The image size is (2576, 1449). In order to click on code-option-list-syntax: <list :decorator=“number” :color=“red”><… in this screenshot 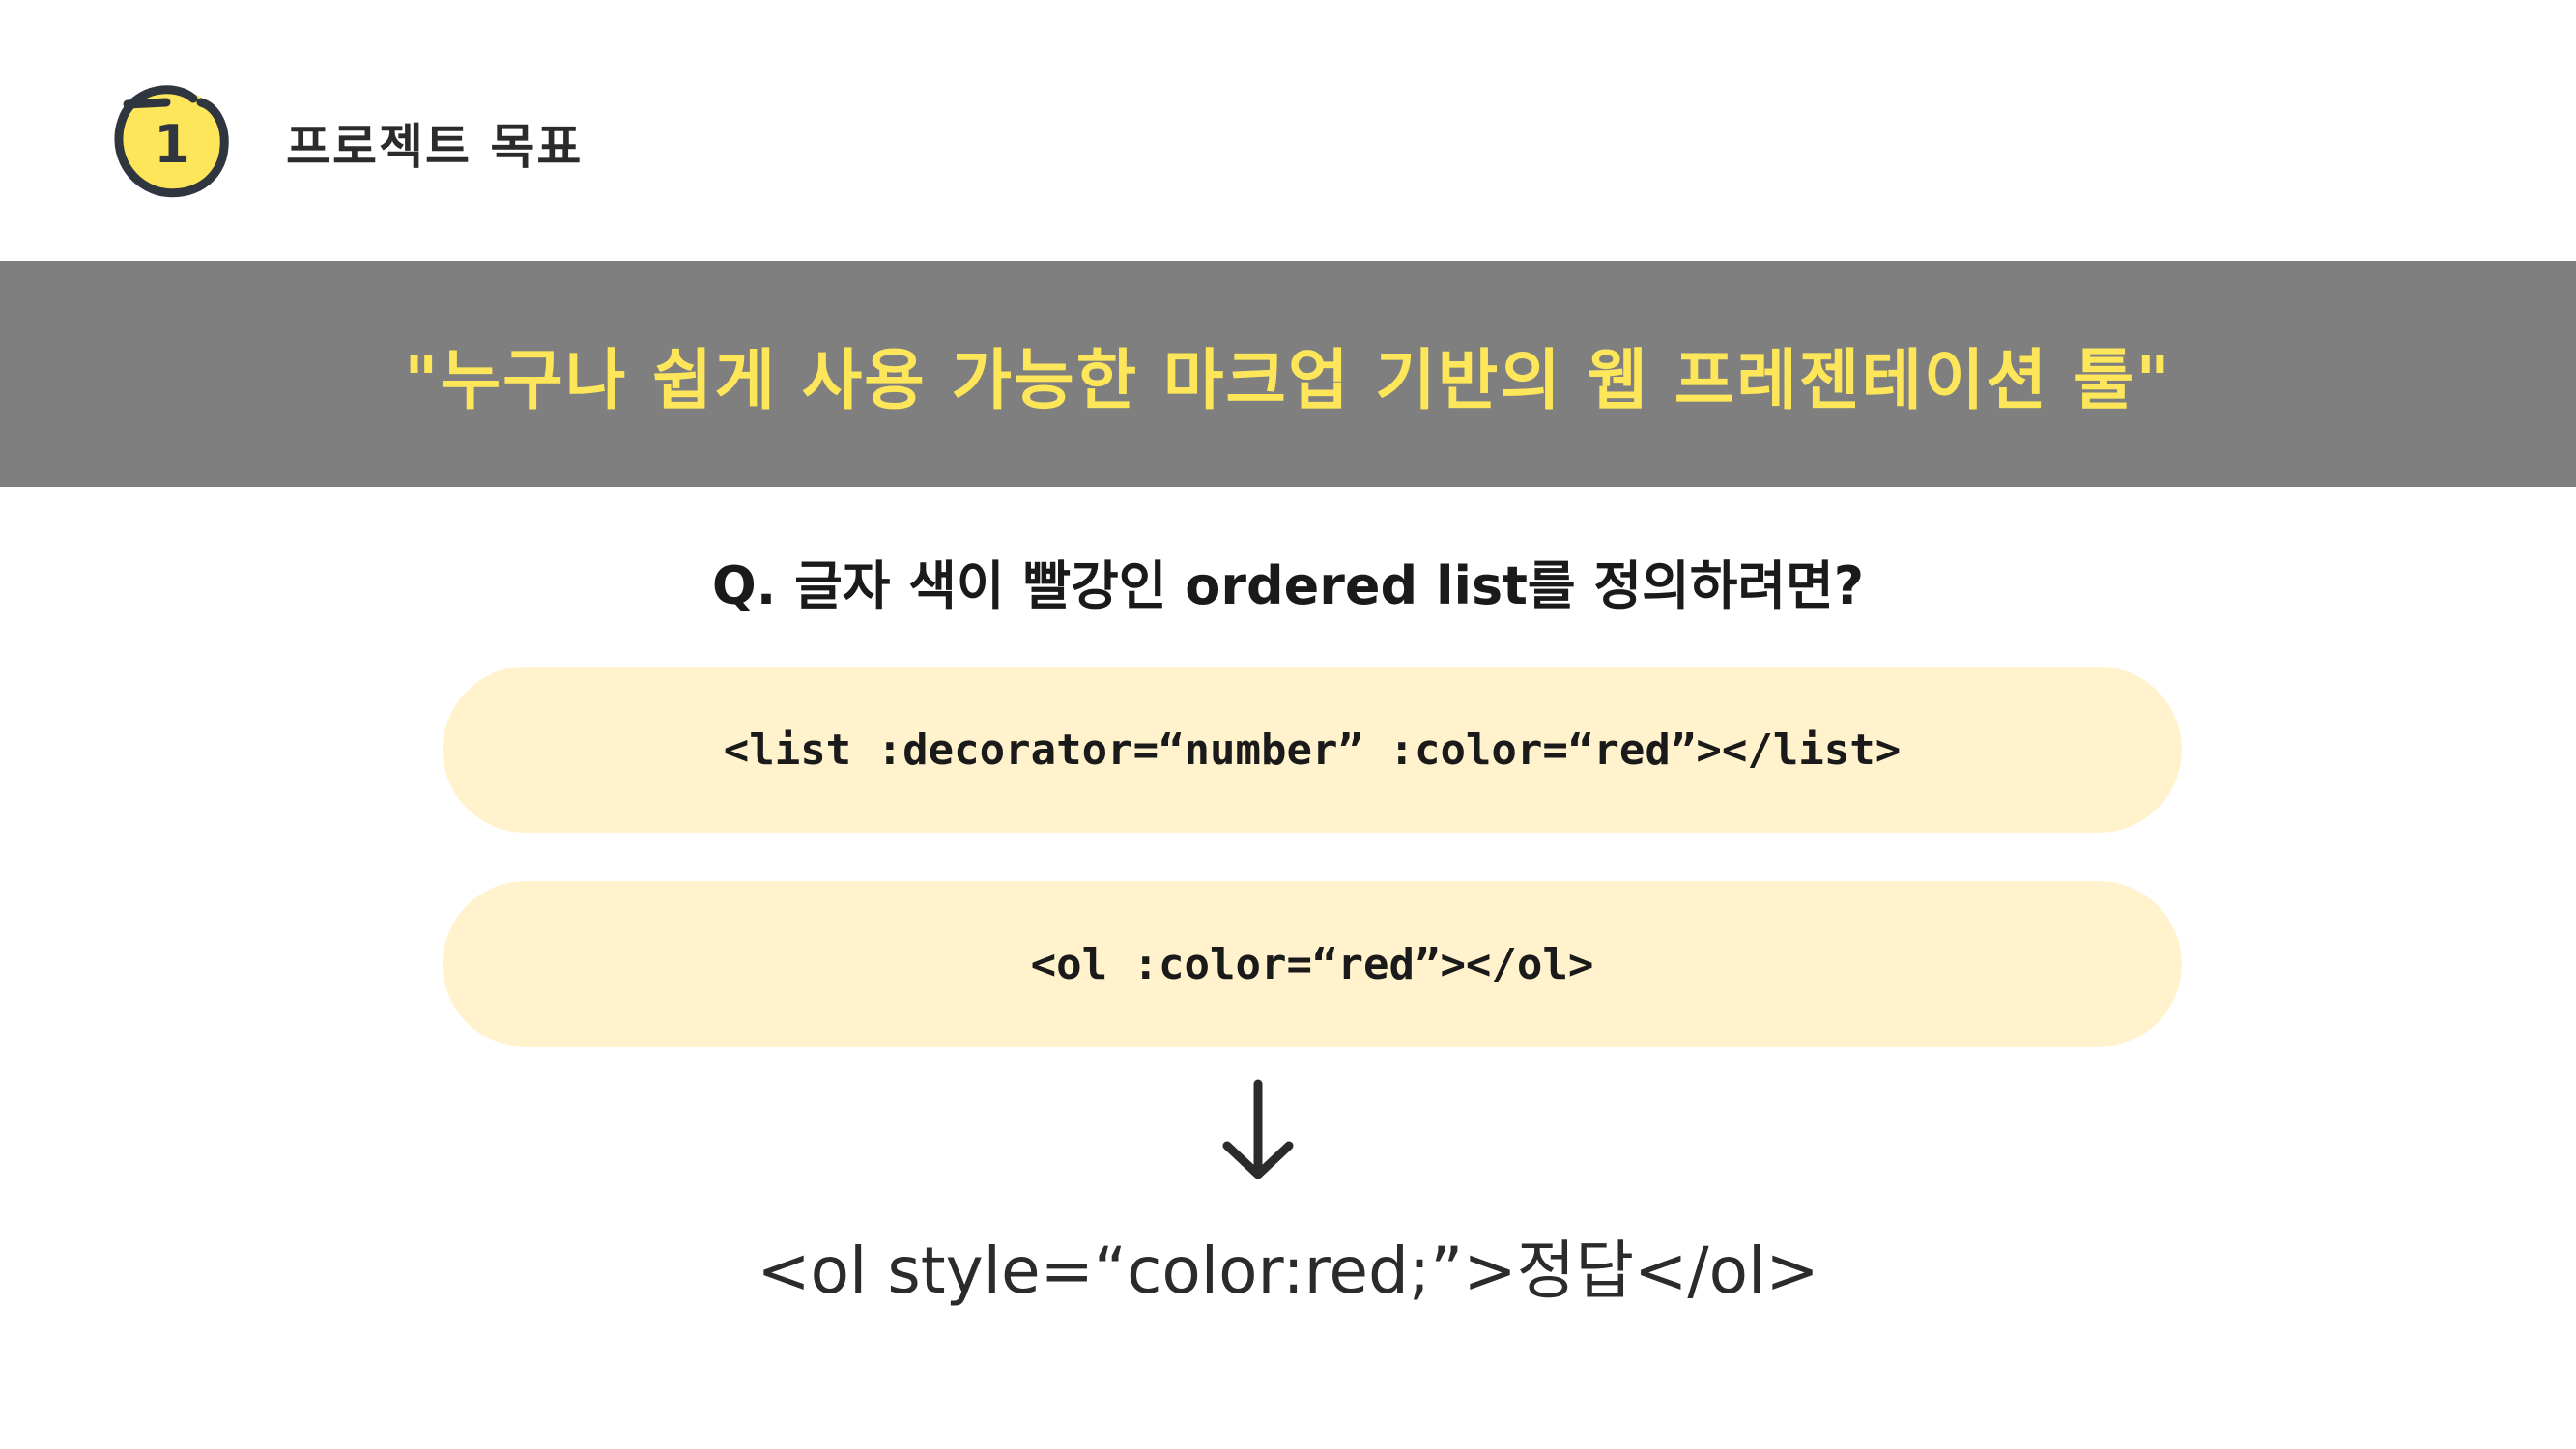, I will do `click(1313, 750)`.